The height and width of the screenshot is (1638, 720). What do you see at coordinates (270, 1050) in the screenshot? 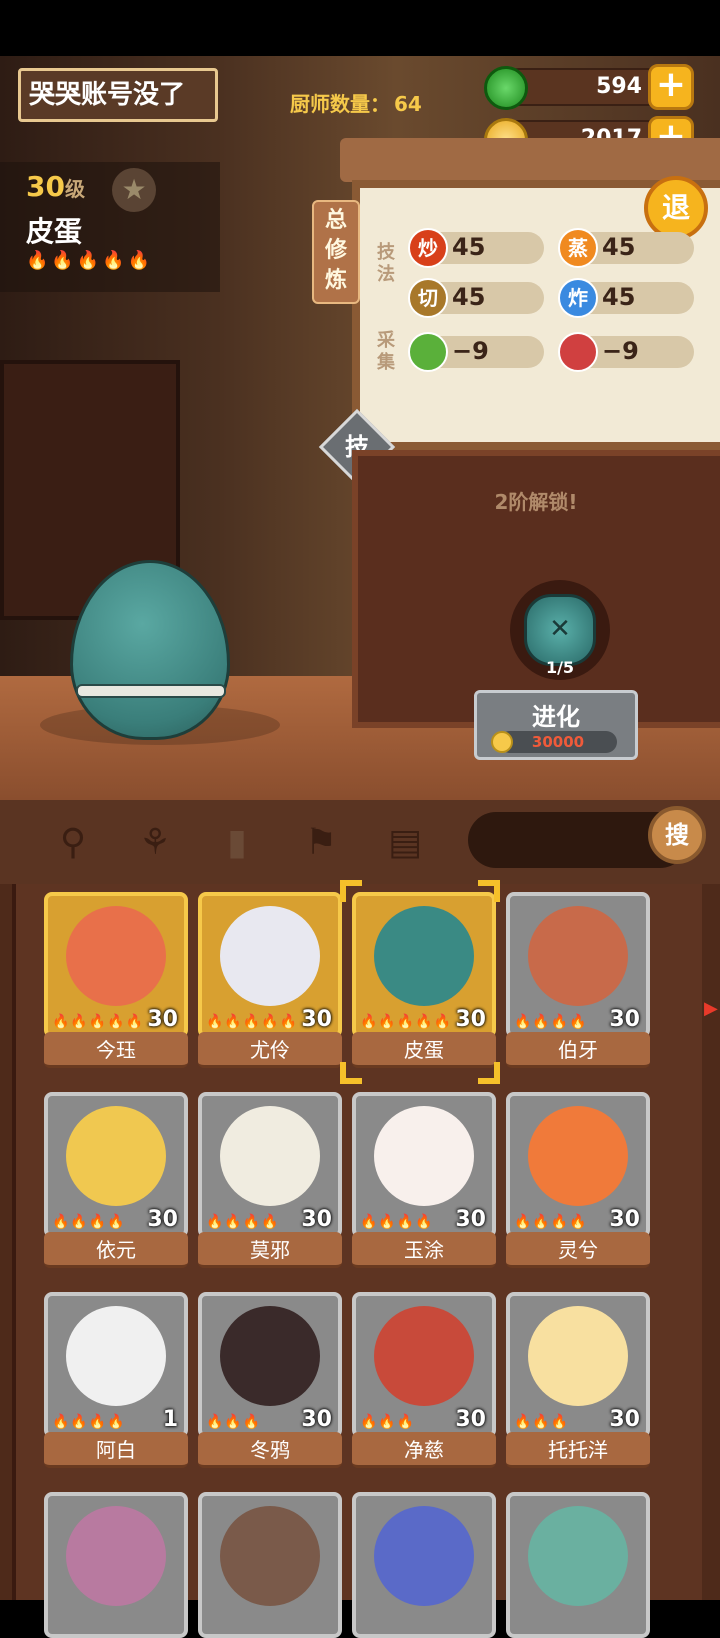
I see `chef-card-name: 尤伶` at bounding box center [270, 1050].